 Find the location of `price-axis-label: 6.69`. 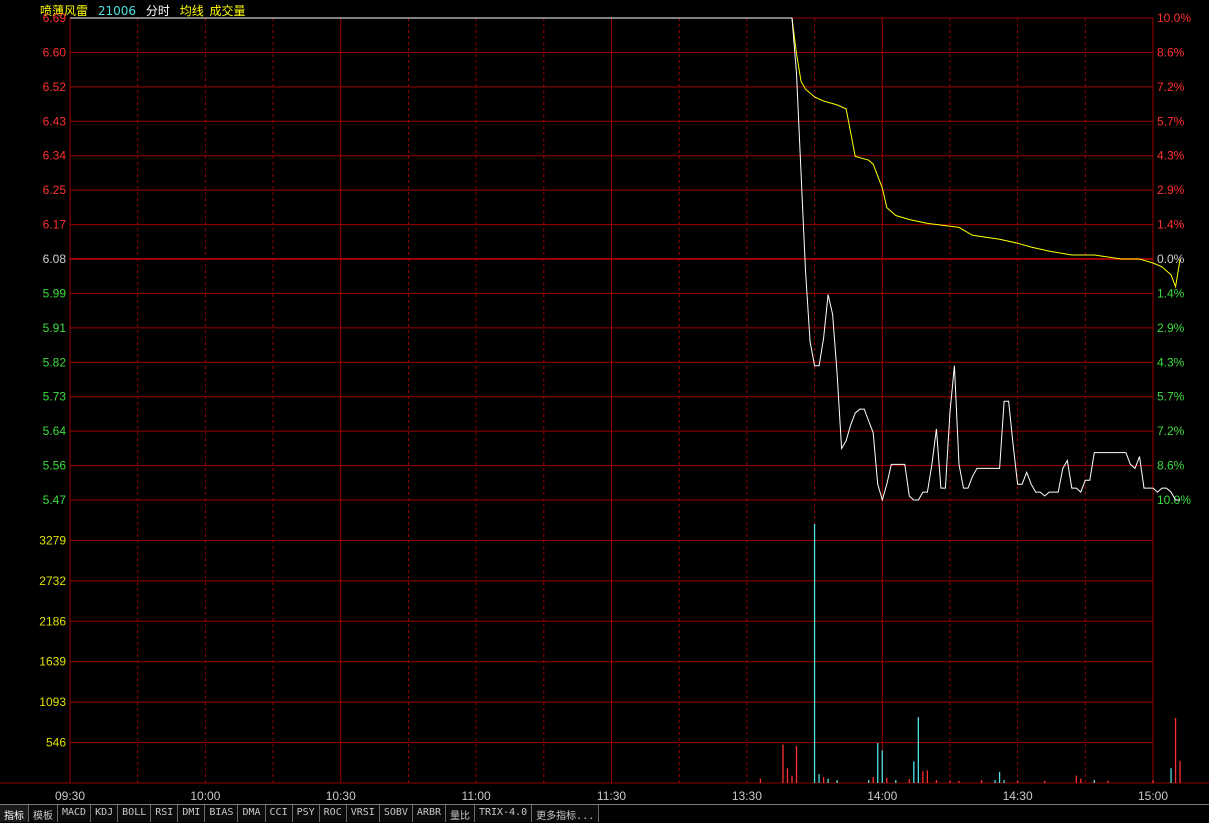

price-axis-label: 6.69 is located at coordinates (55, 18).